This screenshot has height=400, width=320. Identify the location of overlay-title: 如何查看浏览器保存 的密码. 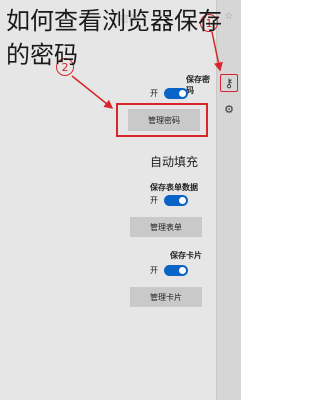
(124, 38).